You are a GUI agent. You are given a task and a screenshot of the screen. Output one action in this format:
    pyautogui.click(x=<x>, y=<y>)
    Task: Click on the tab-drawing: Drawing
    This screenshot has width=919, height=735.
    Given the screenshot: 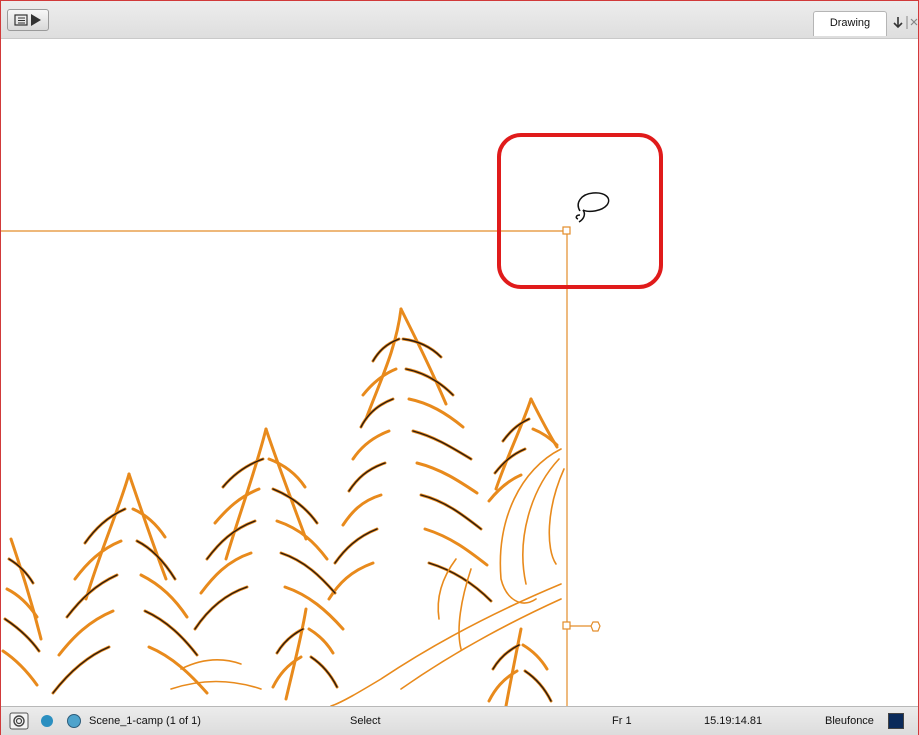 What is the action you would take?
    pyautogui.click(x=850, y=23)
    